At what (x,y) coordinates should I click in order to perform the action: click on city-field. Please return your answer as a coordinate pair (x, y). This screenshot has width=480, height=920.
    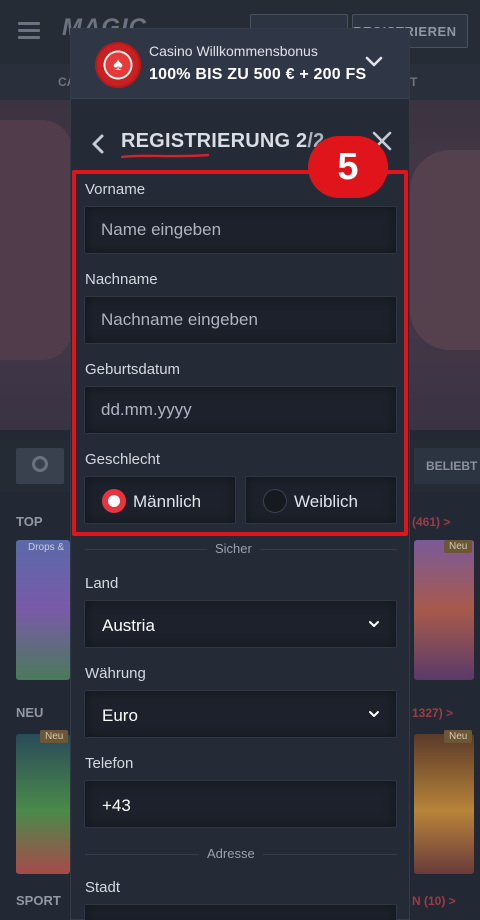
    Looking at the image, I should click on (240, 912).